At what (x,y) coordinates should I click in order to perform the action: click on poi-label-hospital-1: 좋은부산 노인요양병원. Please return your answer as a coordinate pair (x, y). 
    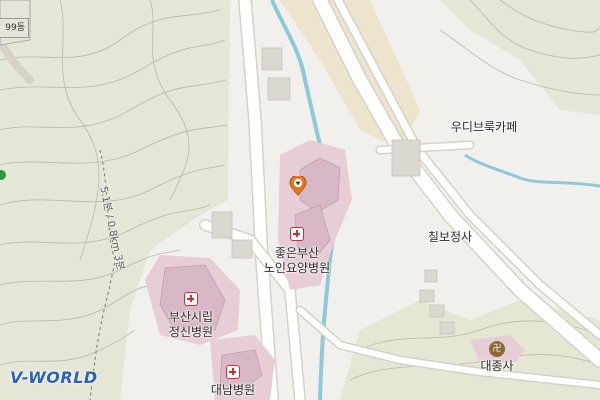
    Looking at the image, I should click on (297, 261).